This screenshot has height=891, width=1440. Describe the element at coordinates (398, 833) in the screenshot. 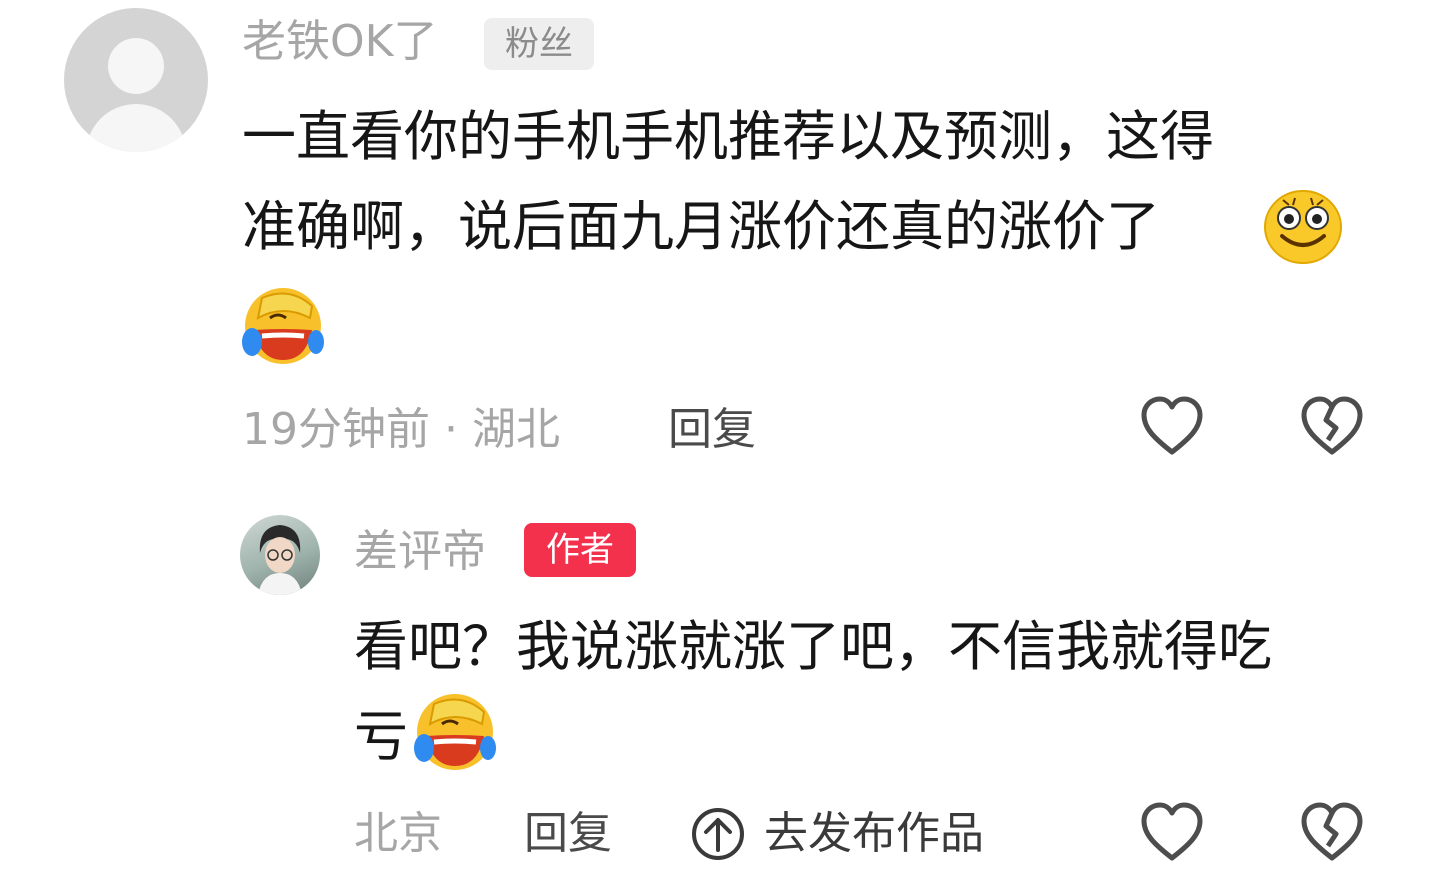

I see `reply-location: 北京` at that location.